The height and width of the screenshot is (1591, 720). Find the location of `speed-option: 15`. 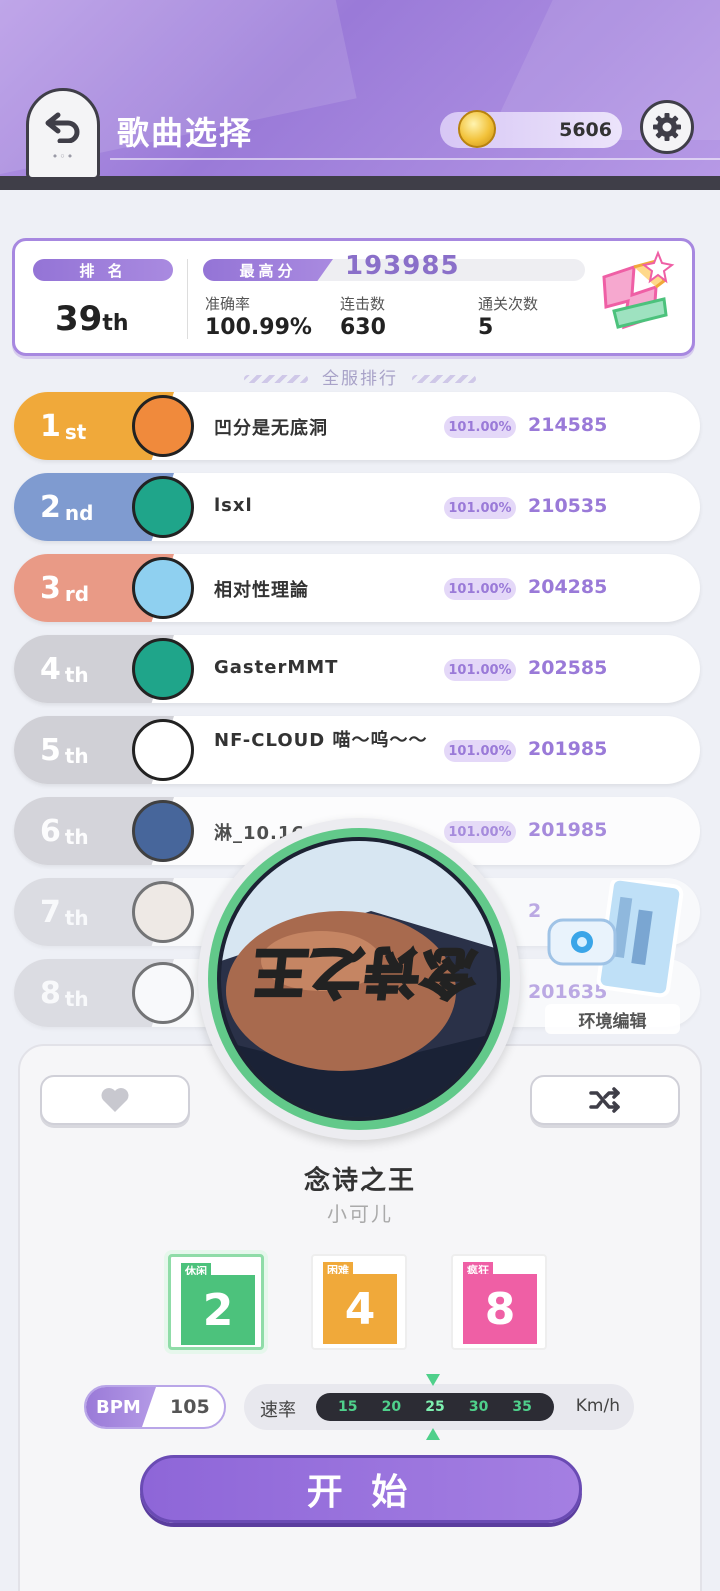

speed-option: 15 is located at coordinates (347, 1407).